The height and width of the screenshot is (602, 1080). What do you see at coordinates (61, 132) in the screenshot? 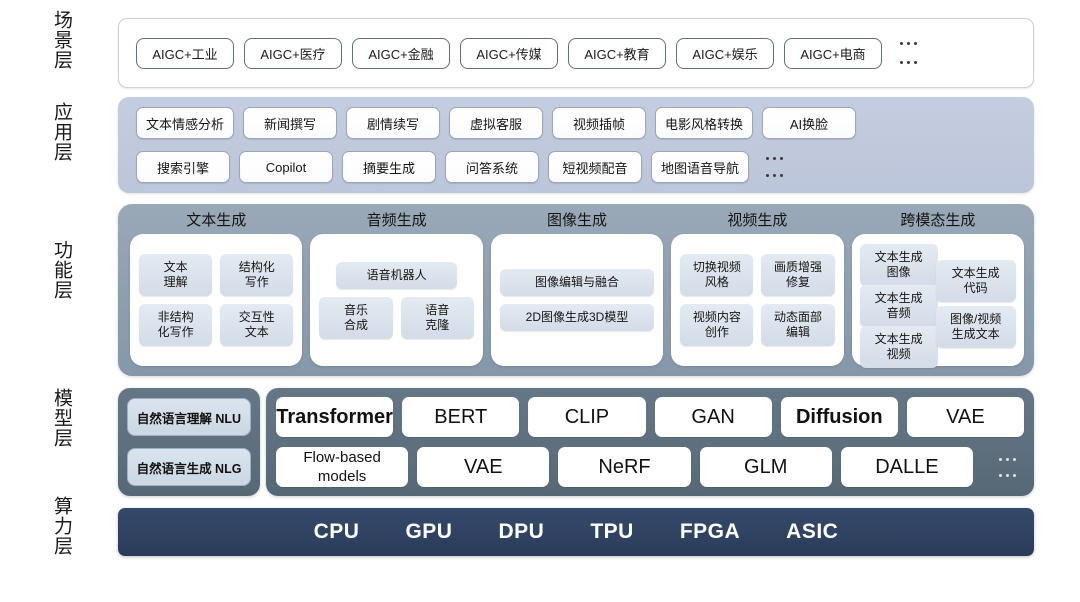
I see `layer-label-application: 应用层` at bounding box center [61, 132].